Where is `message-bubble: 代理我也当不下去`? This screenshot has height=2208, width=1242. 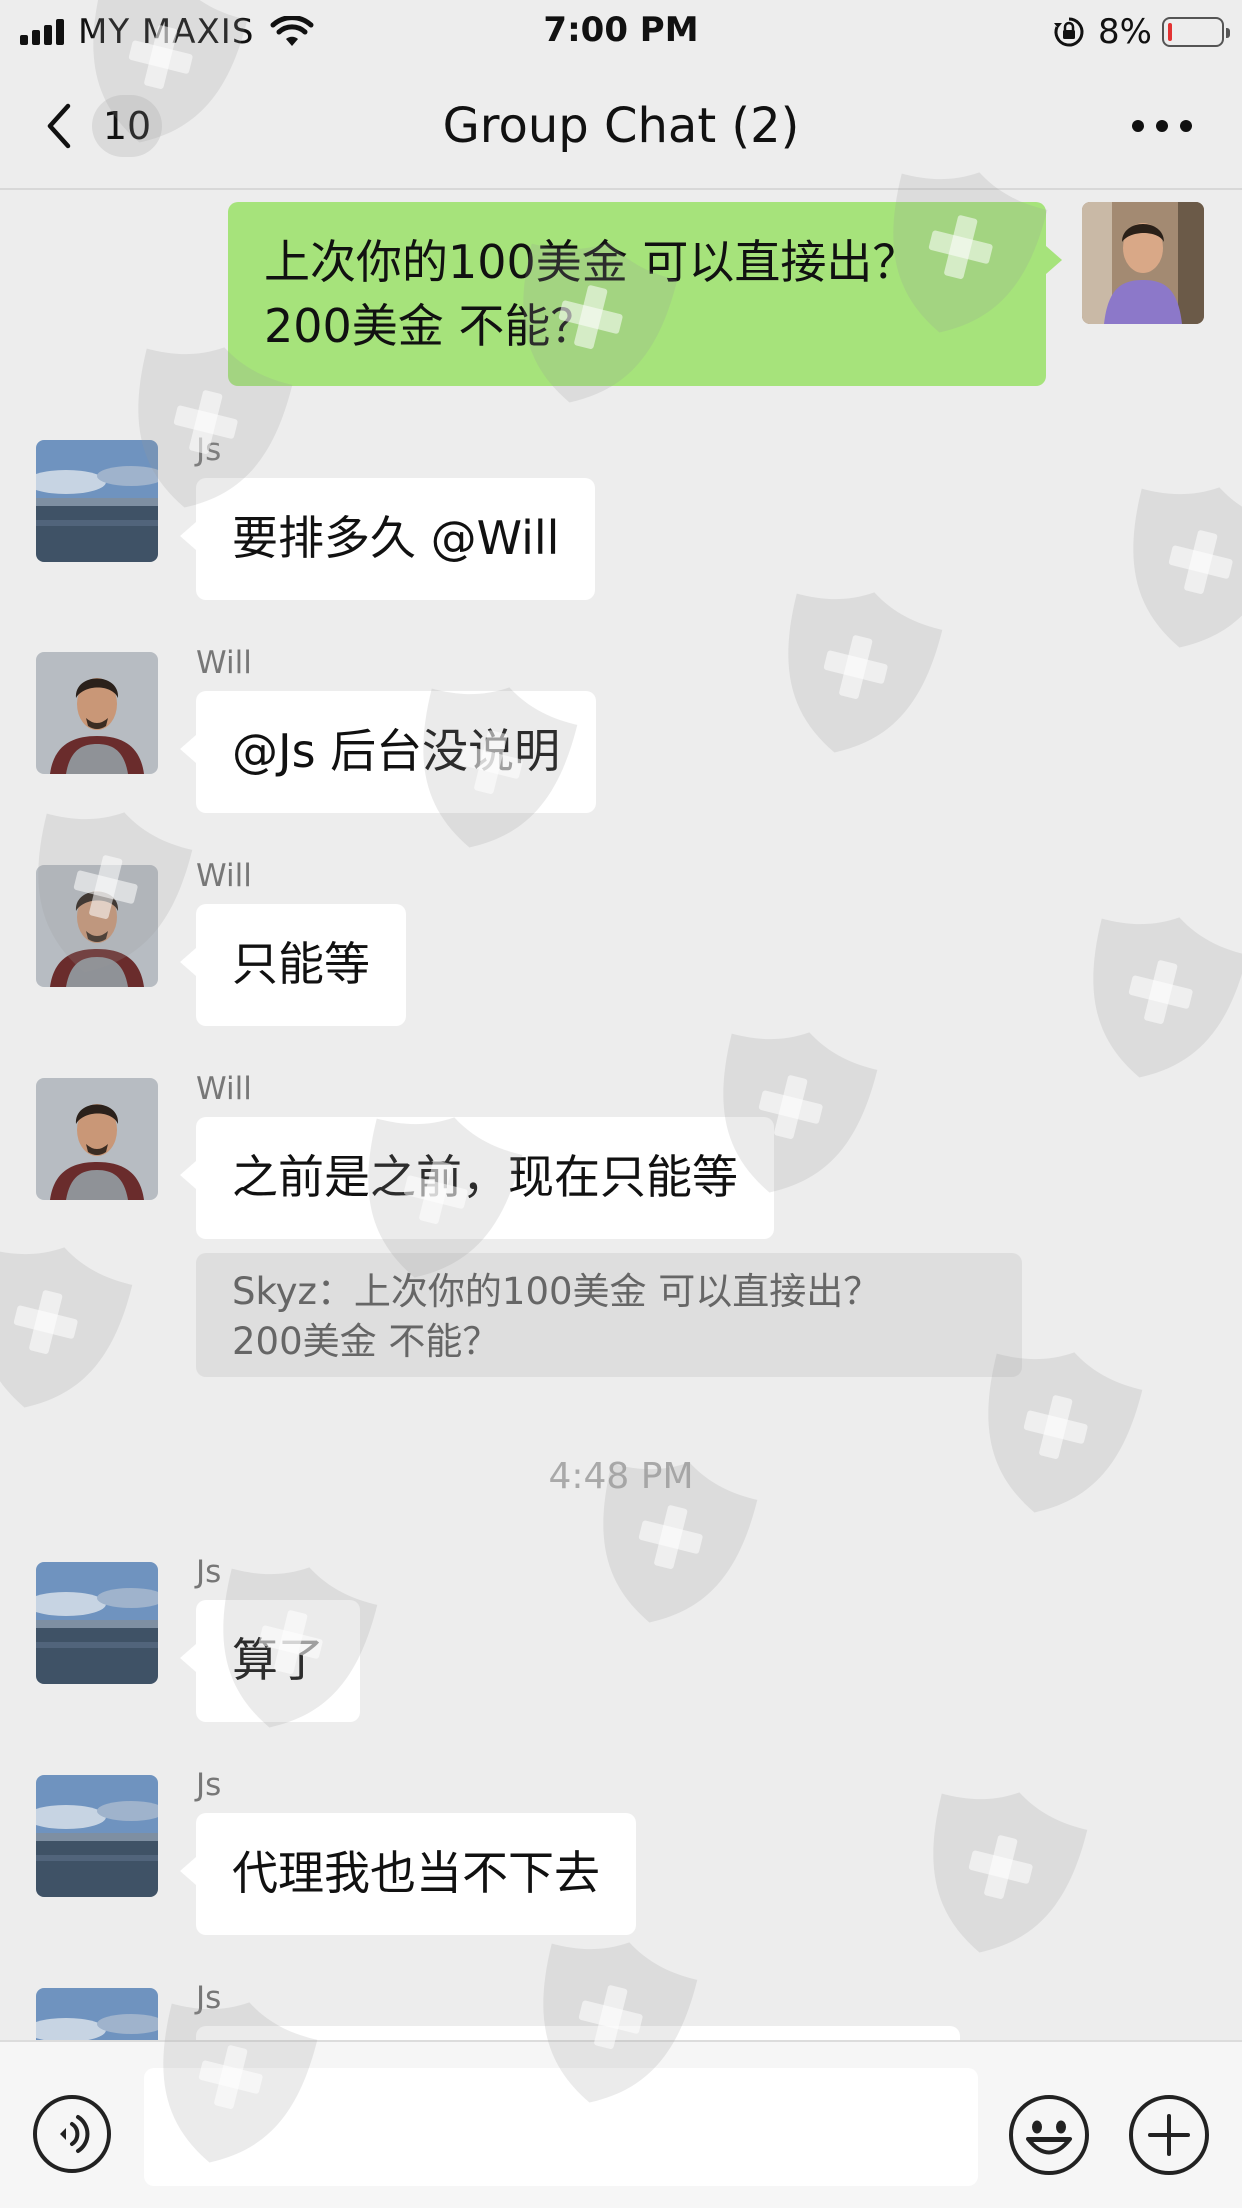
message-bubble: 代理我也当不下去 is located at coordinates (408, 1874).